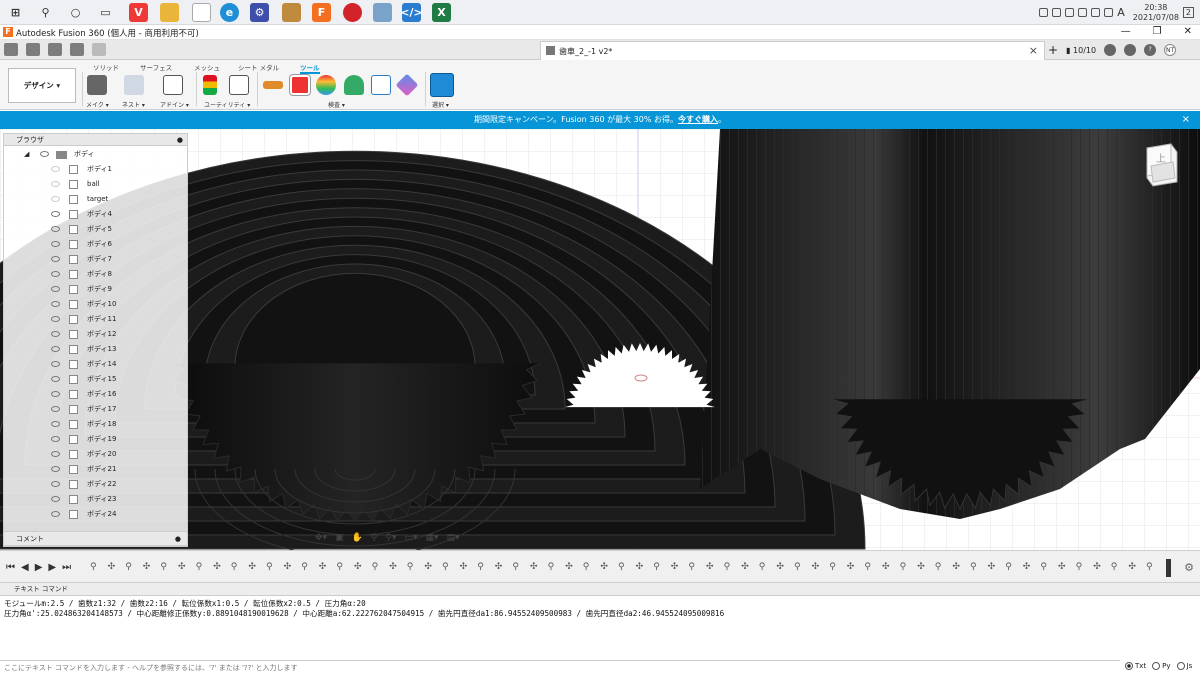 The width and height of the screenshot is (1200, 675). What do you see at coordinates (94, 289) in the screenshot?
I see `browser-body-item: ボディ9` at bounding box center [94, 289].